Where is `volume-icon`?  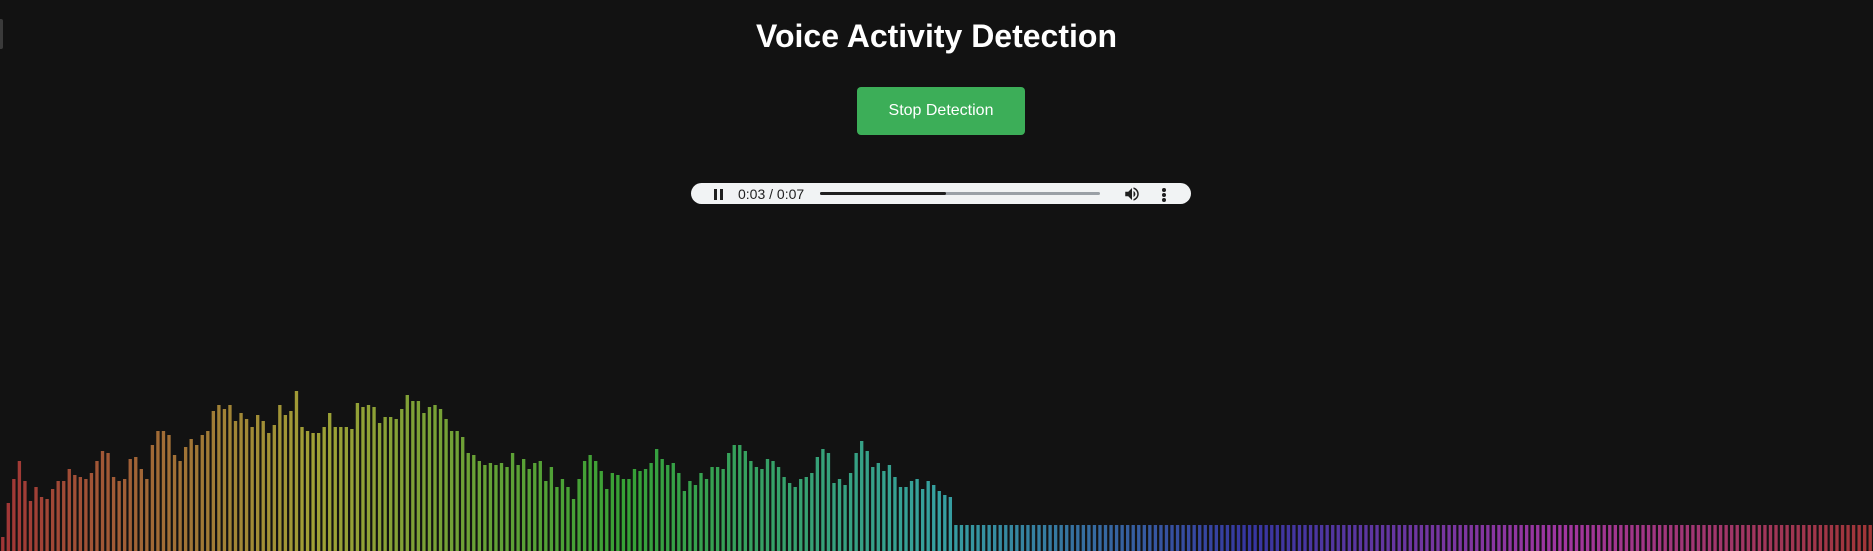
volume-icon is located at coordinates (1132, 194).